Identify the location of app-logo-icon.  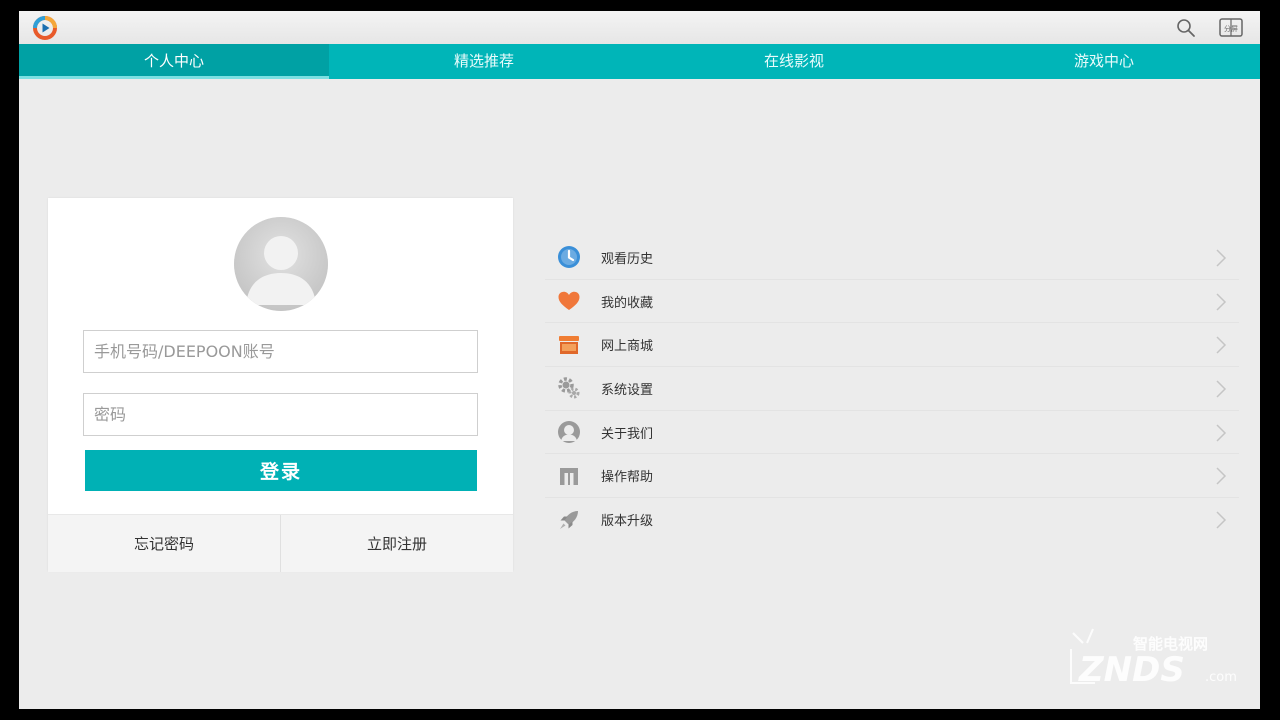
(45, 28).